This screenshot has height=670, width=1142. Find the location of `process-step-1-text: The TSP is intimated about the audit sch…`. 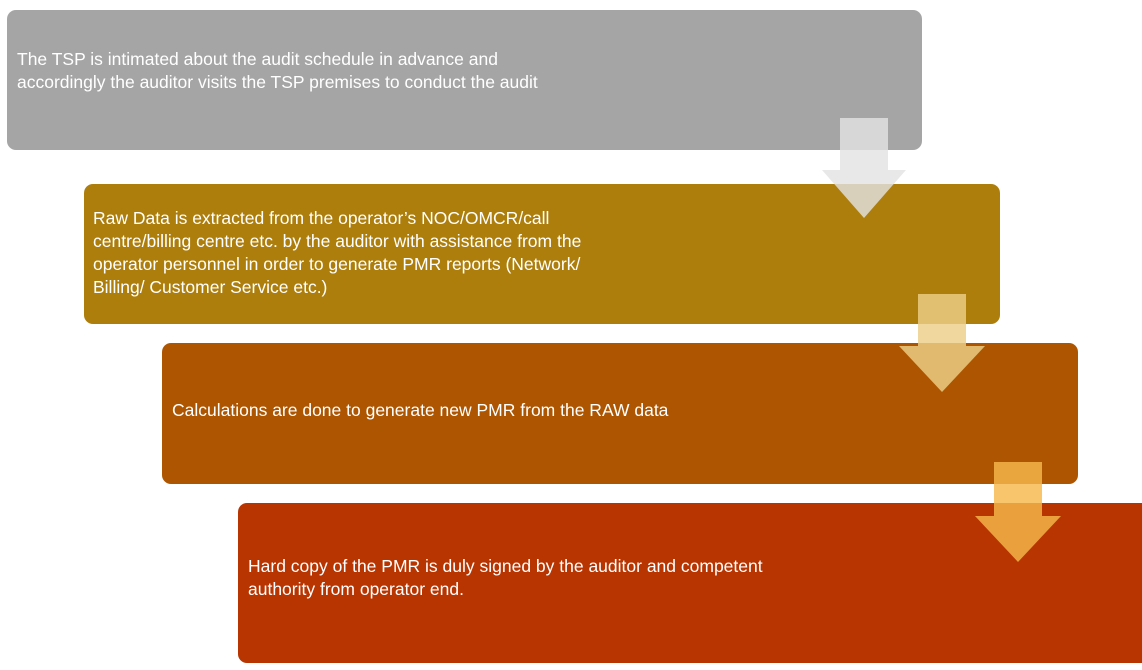

process-step-1-text: The TSP is intimated about the audit sch… is located at coordinates (277, 70).